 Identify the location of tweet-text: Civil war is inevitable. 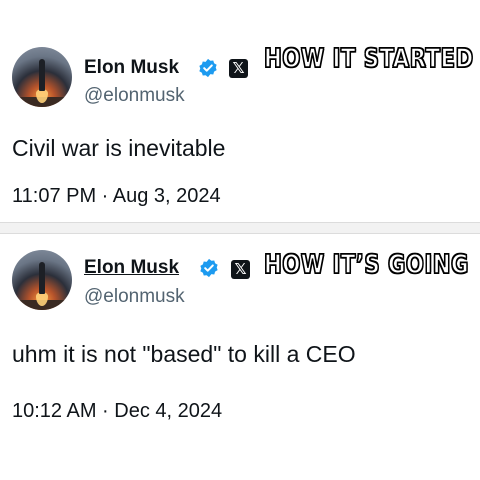
(119, 148).